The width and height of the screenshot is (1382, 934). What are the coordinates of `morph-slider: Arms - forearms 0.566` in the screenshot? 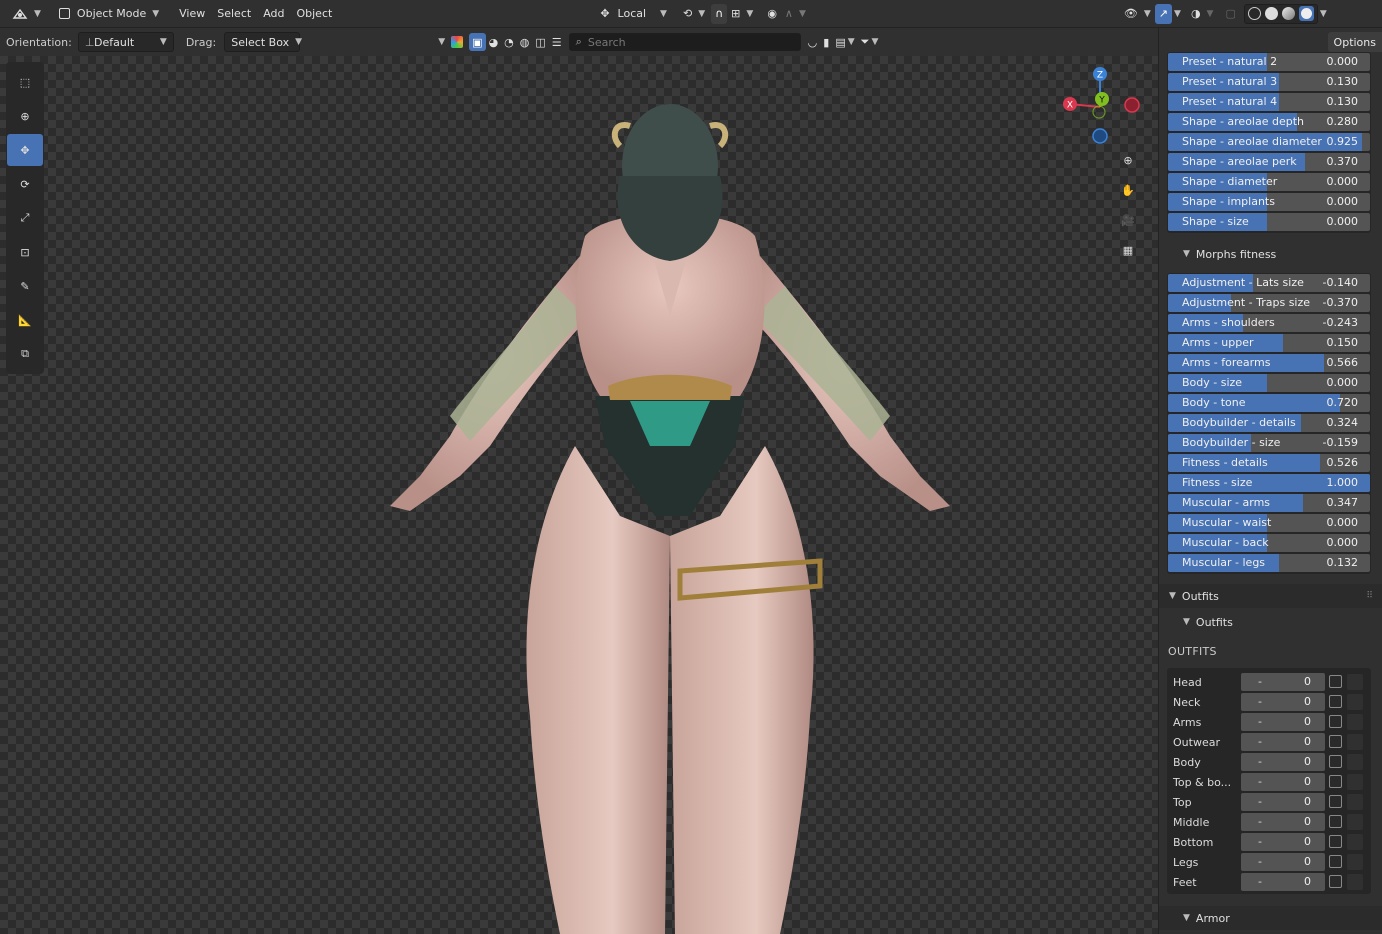 It's located at (1269, 363).